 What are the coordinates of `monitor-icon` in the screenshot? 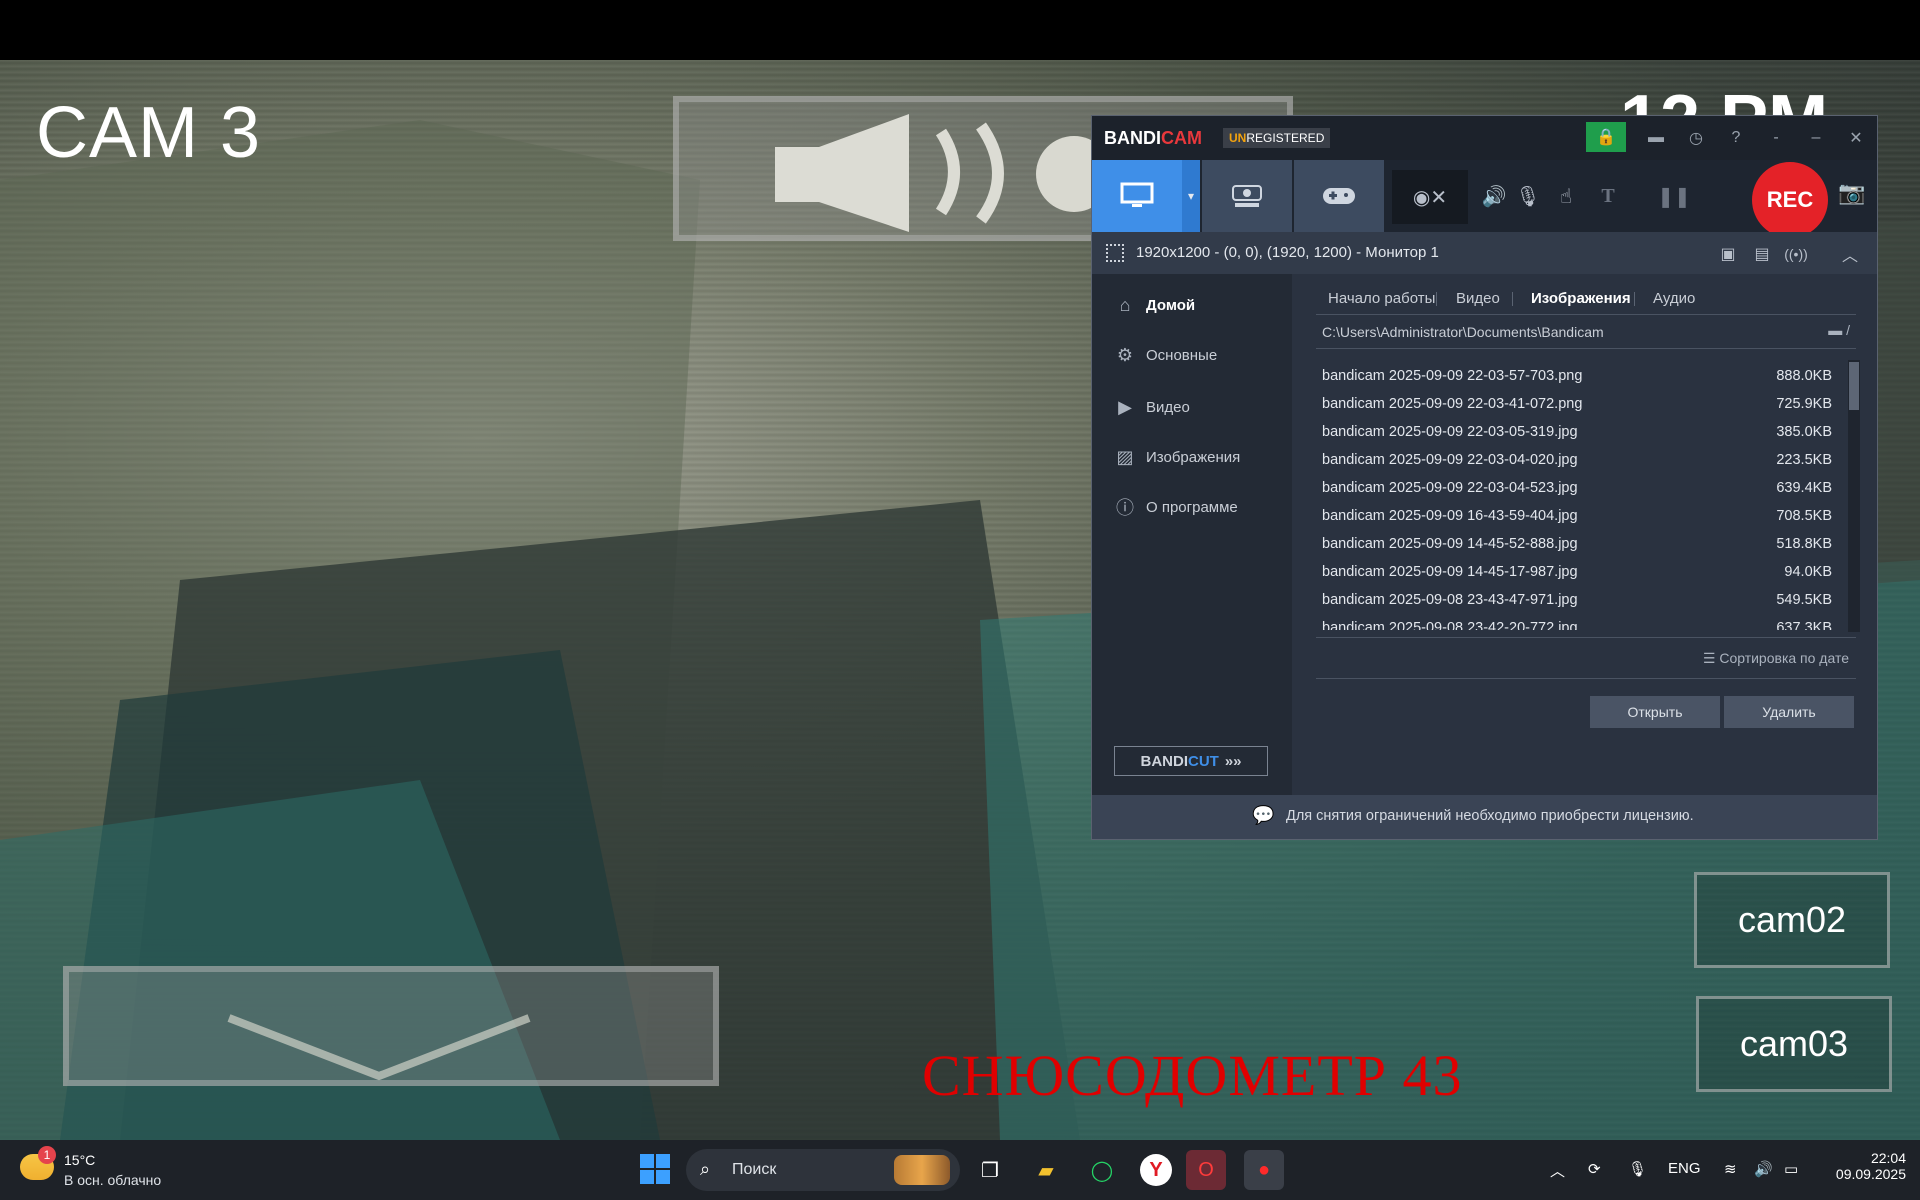 It's located at (1137, 194).